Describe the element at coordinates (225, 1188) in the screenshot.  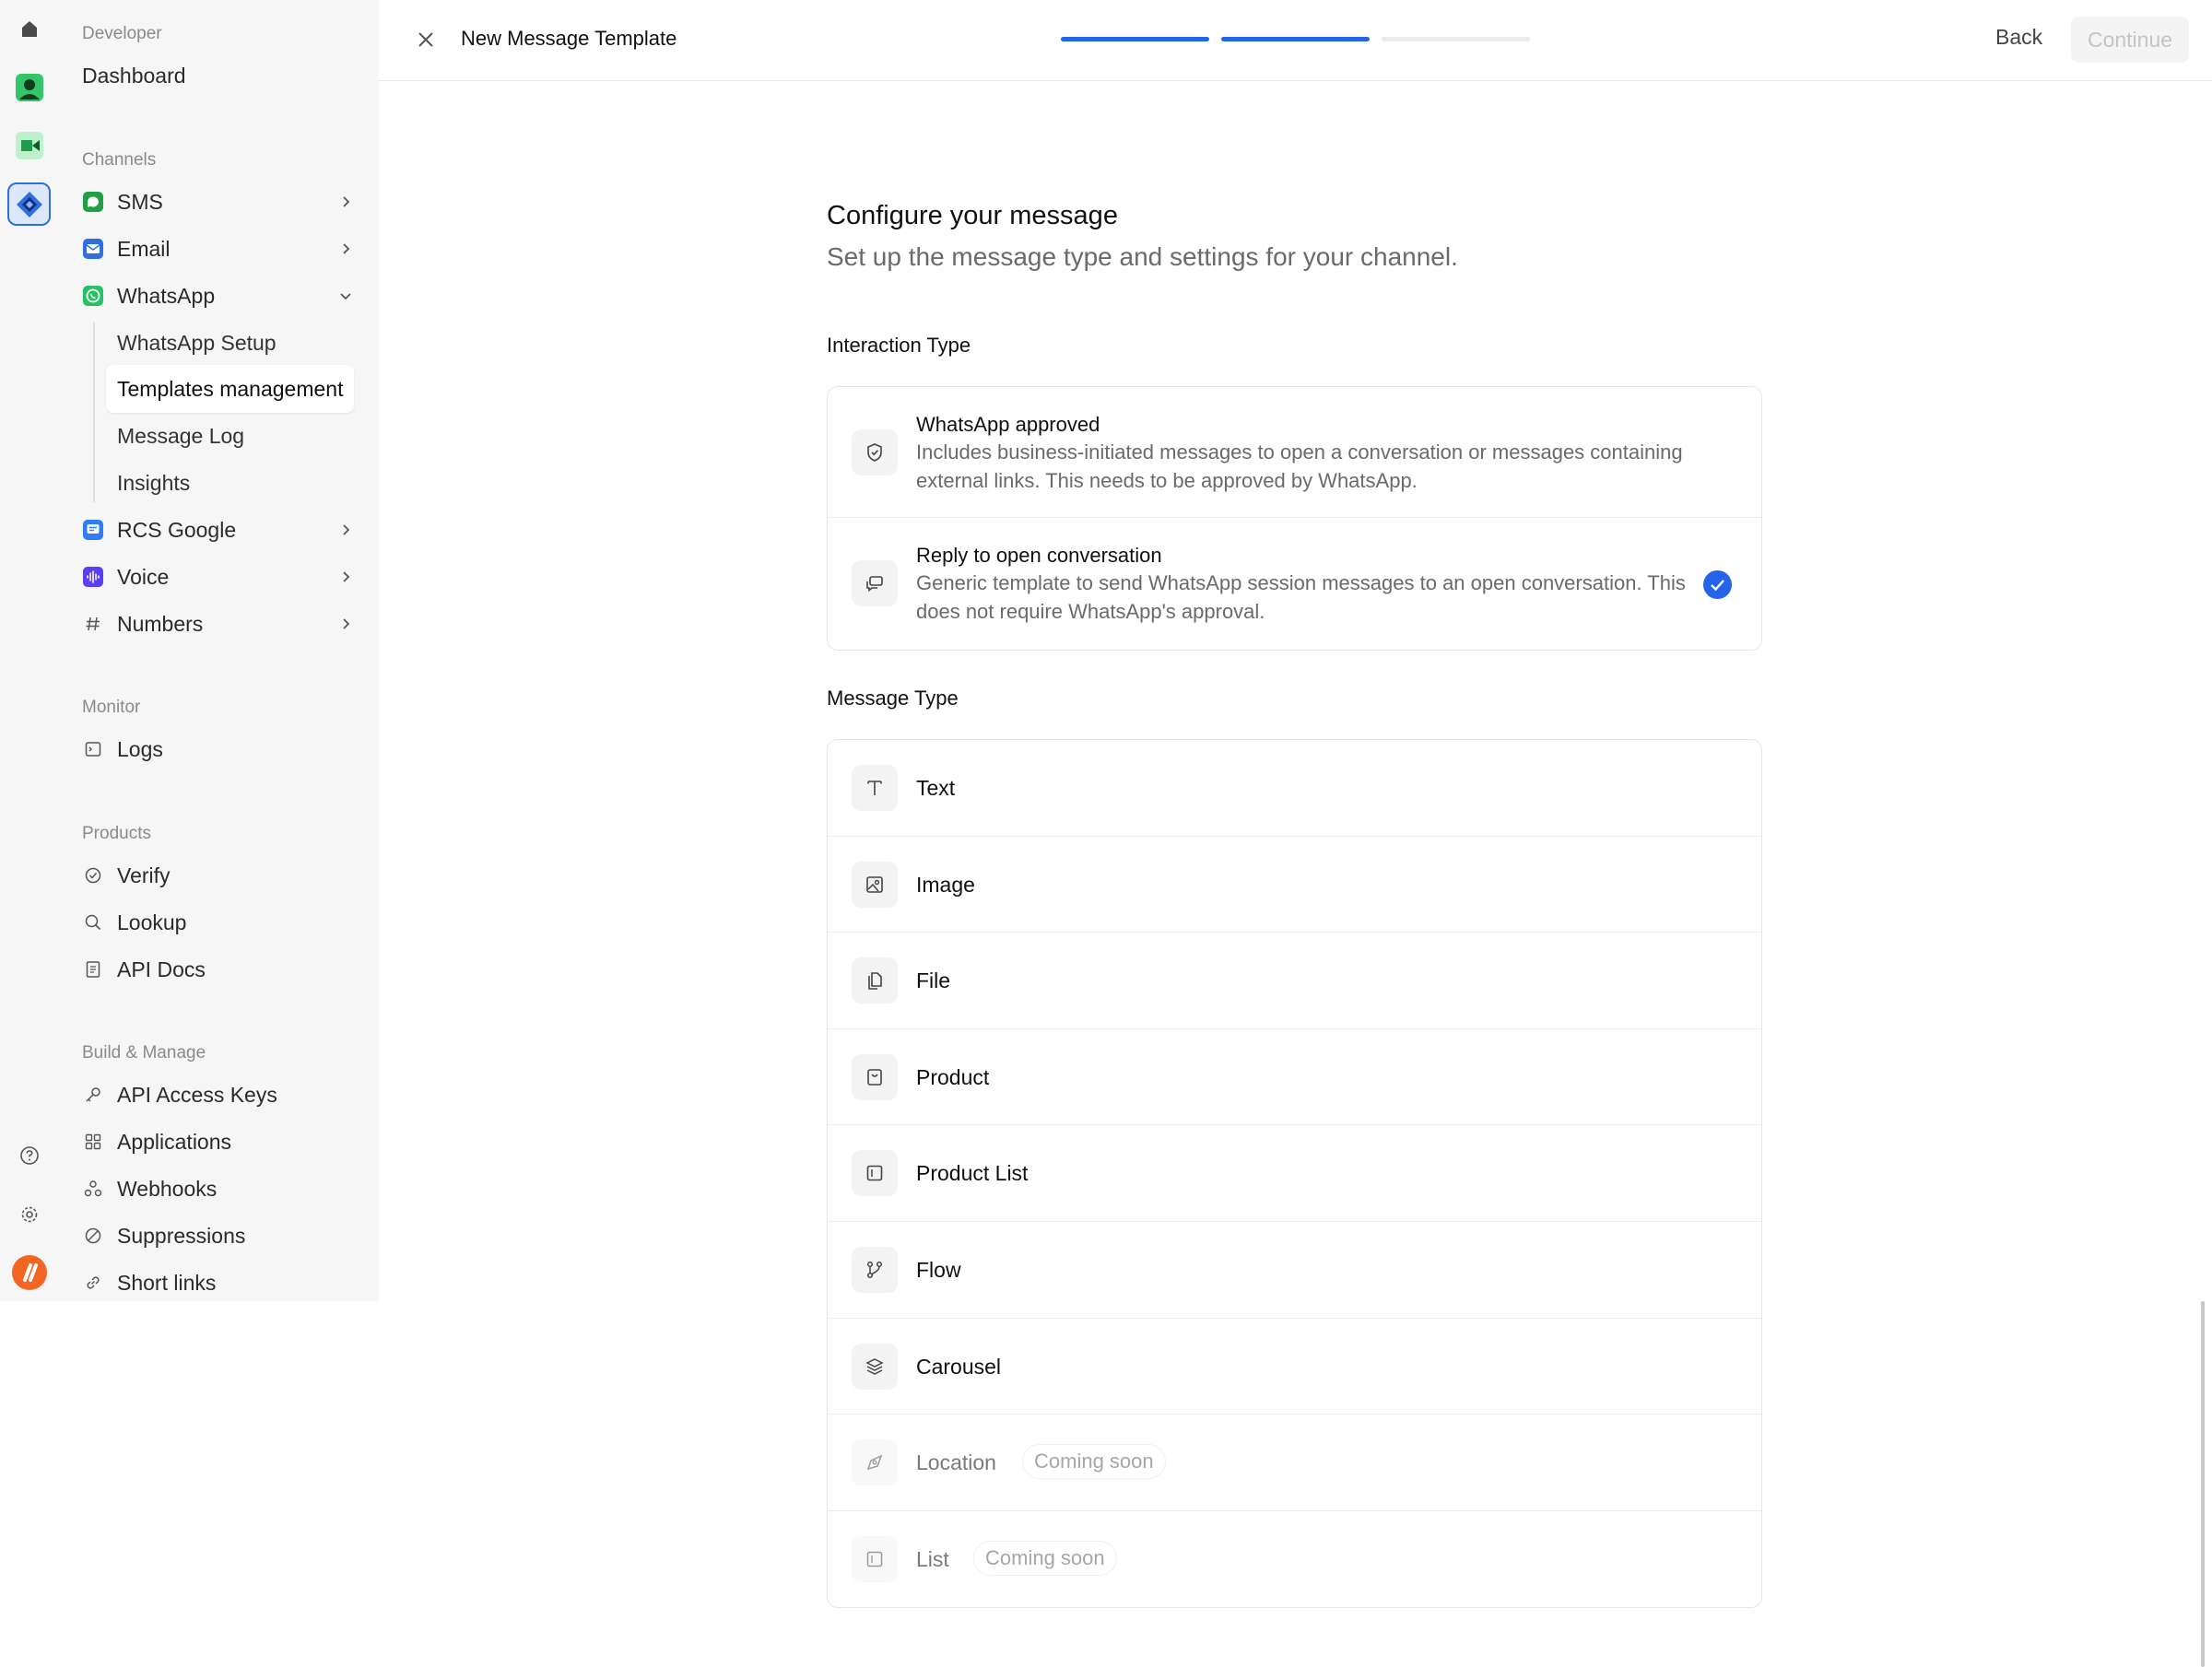
I see `sidebar-item-webhooks: Webhooks` at that location.